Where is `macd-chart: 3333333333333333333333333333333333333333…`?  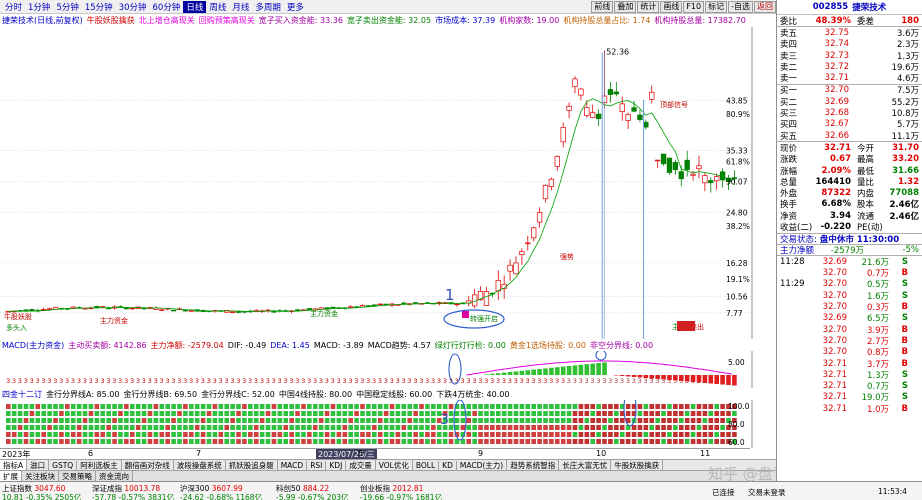
macd-chart: 3333333333333333333333333333333333333333… is located at coordinates (388, 369).